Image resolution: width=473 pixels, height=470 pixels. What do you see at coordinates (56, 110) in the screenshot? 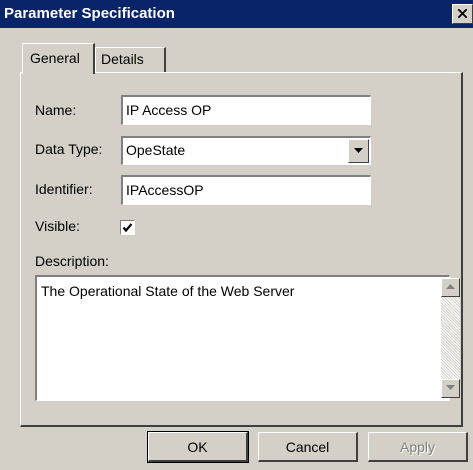
I see `name-label: Name:` at bounding box center [56, 110].